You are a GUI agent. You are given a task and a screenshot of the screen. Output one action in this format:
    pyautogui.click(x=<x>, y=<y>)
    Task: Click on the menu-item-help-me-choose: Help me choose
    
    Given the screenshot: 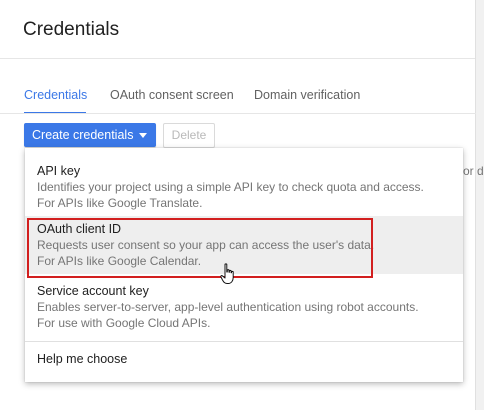 What is the action you would take?
    pyautogui.click(x=244, y=359)
    